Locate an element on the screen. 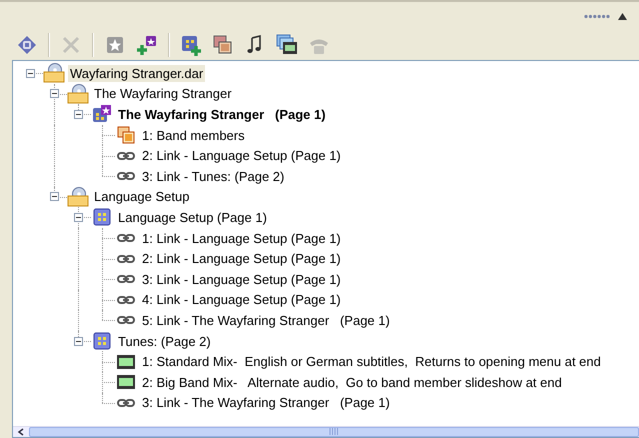 The width and height of the screenshot is (639, 438). collapse-icon is located at coordinates (622, 16).